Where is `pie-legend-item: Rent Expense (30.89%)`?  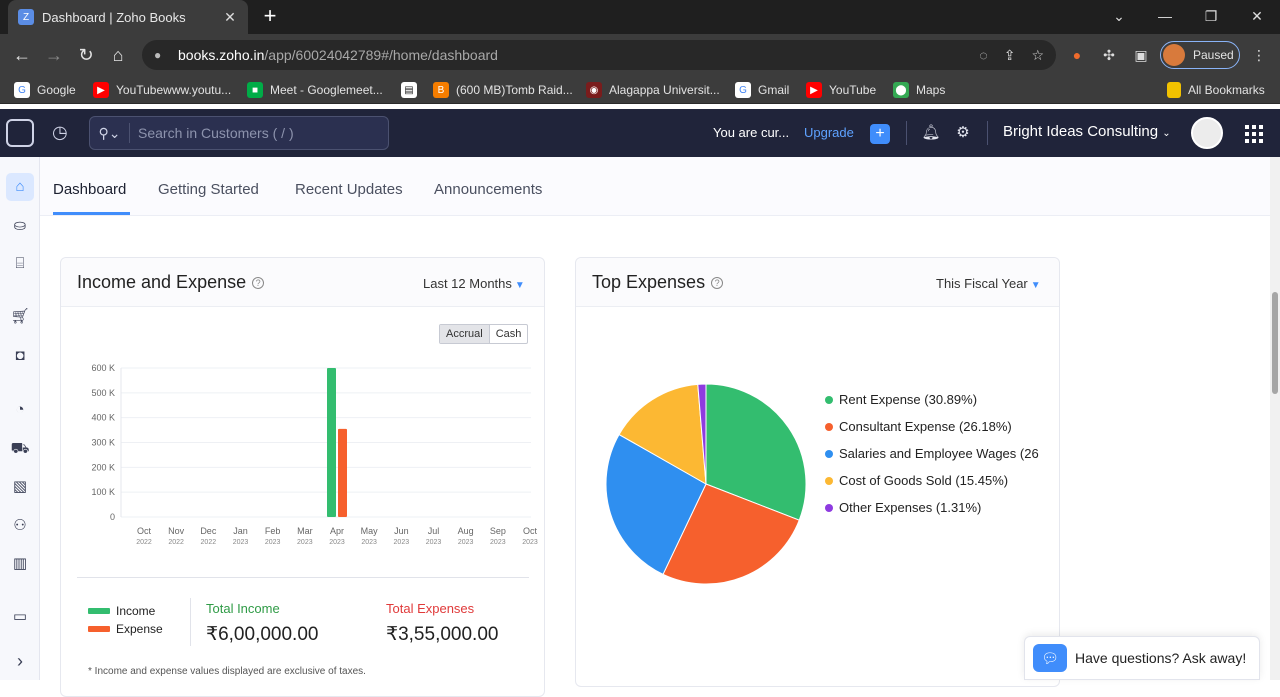
pie-legend-item: Rent Expense (30.89%) is located at coordinates (901, 399).